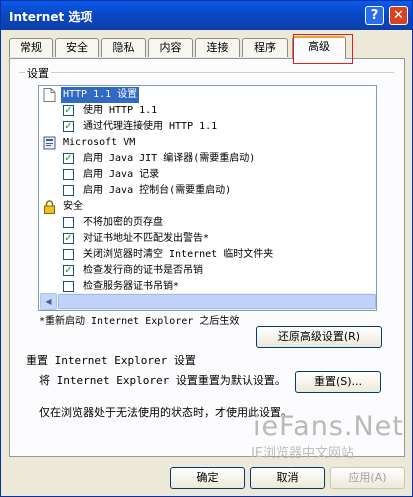 This screenshot has width=413, height=497. What do you see at coordinates (217, 47) in the screenshot?
I see `tab-connections: 连接` at bounding box center [217, 47].